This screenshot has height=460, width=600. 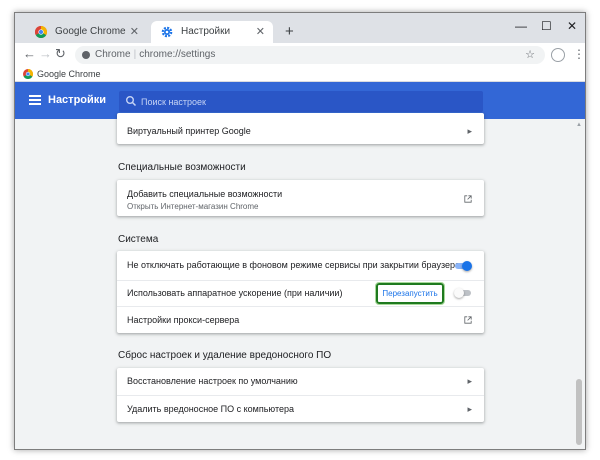 What do you see at coordinates (189, 131) in the screenshot?
I see `row-label: Виртуальный принтер Google` at bounding box center [189, 131].